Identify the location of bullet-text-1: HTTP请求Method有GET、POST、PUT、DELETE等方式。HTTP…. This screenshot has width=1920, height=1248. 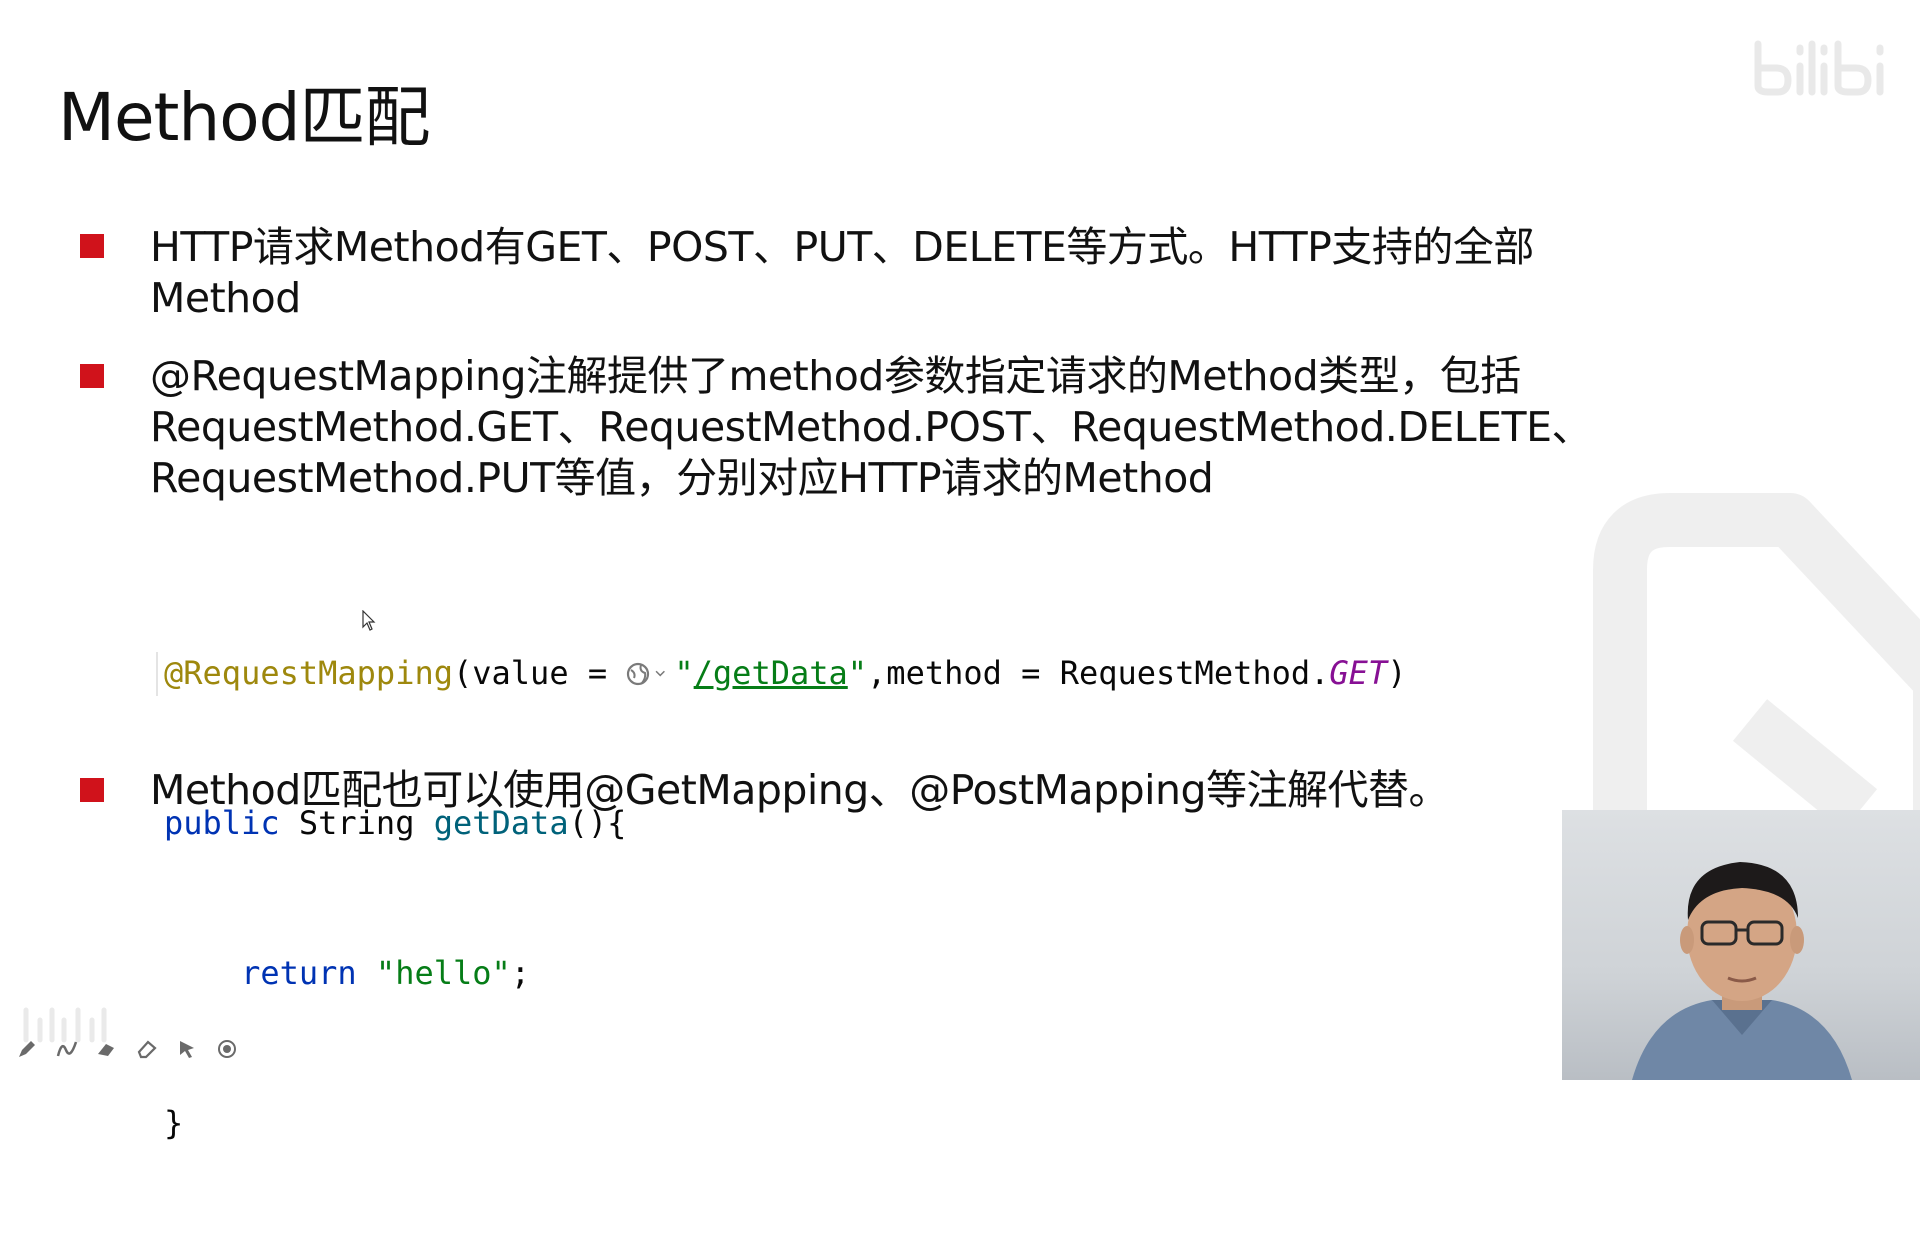
(890, 273).